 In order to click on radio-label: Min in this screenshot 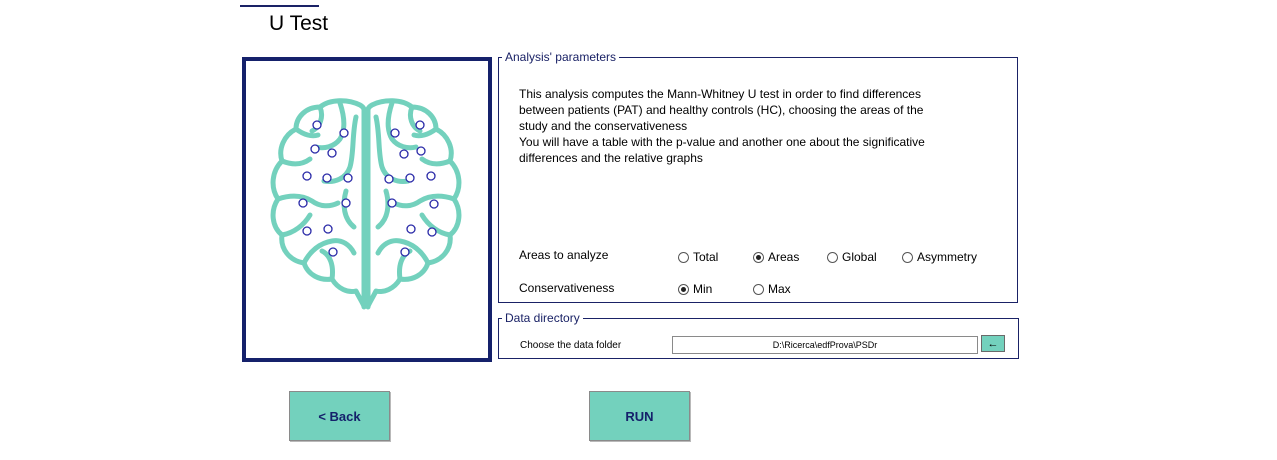, I will do `click(703, 289)`.